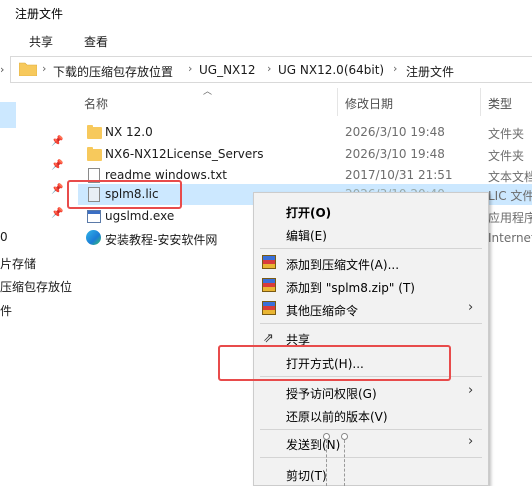 This screenshot has width=532, height=486. What do you see at coordinates (39, 14) in the screenshot?
I see `window-title: 注册文件` at bounding box center [39, 14].